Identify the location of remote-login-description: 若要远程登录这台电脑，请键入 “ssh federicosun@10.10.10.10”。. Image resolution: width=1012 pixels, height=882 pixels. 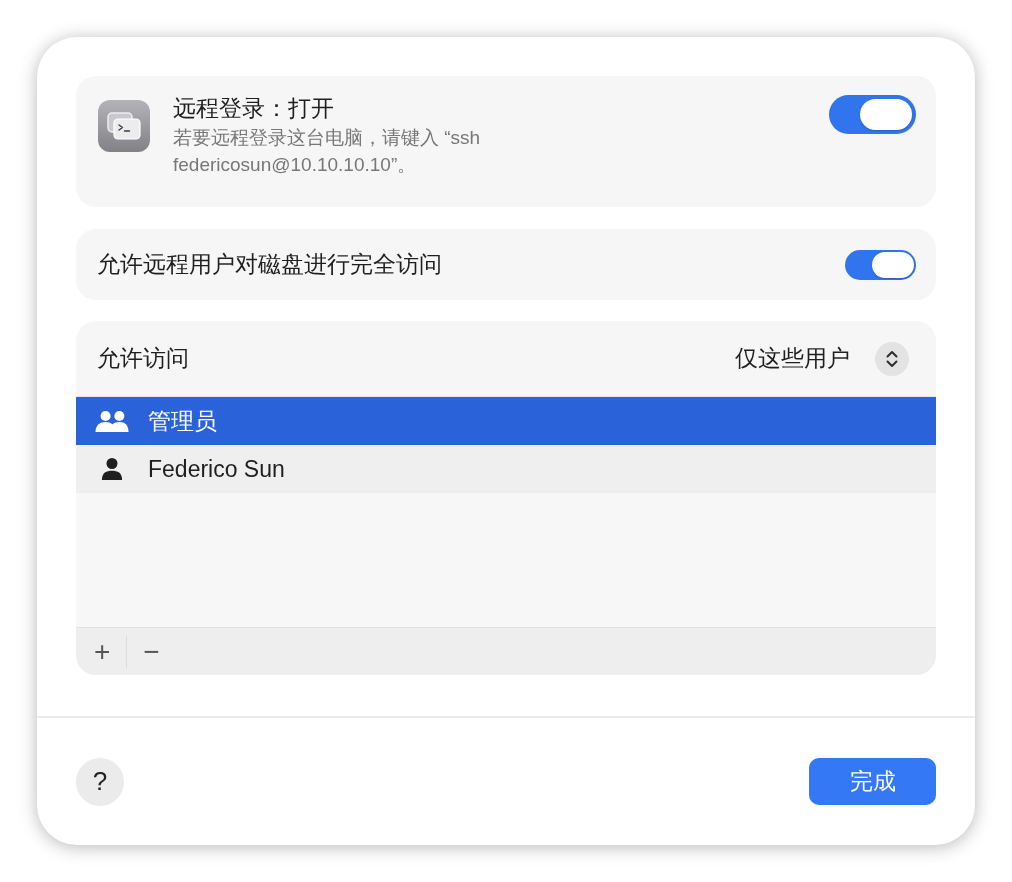
(327, 151).